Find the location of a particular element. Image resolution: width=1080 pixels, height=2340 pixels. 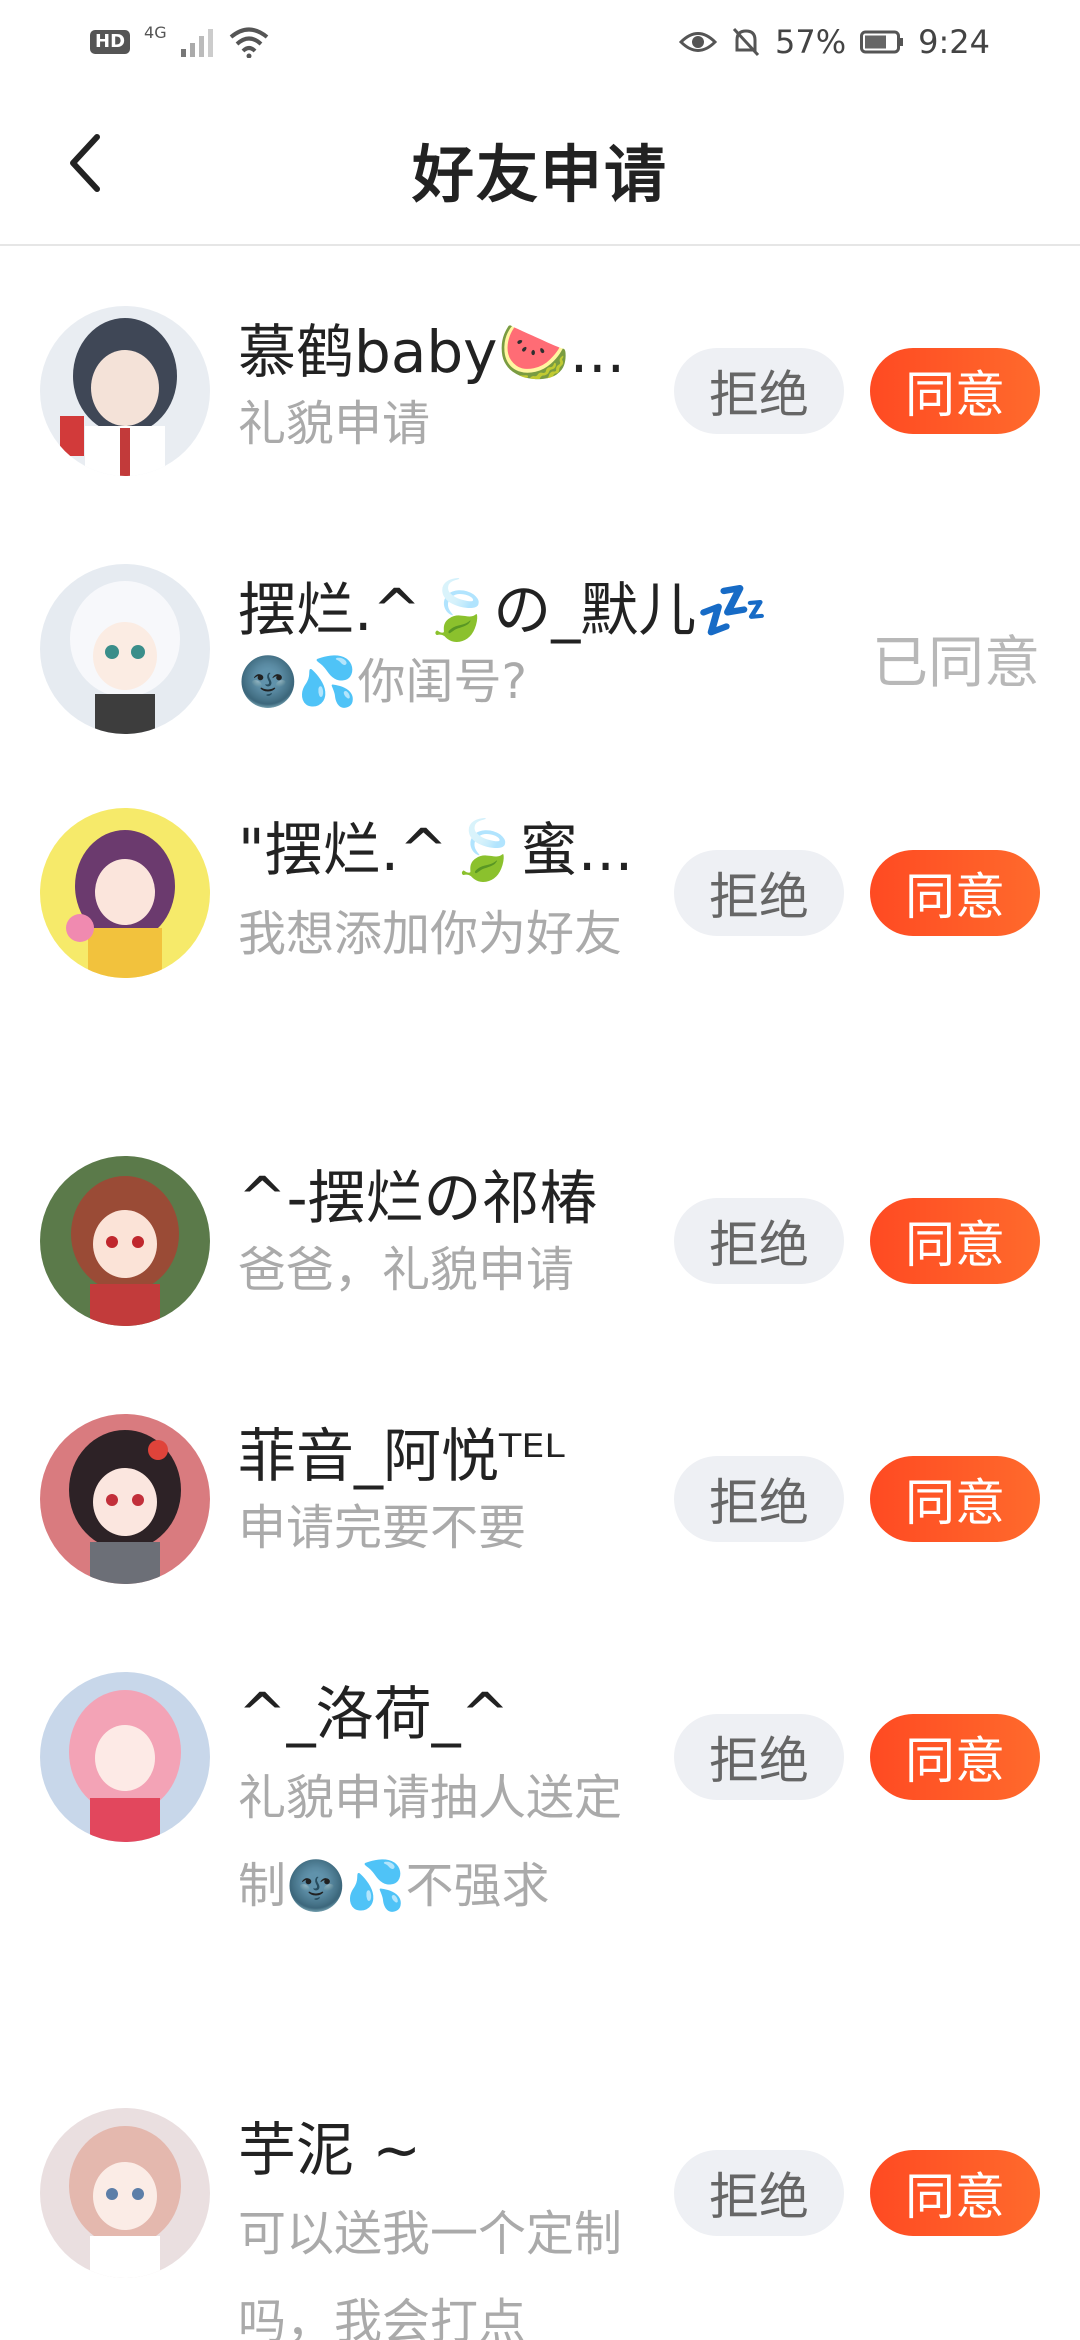

request-text: 菲音_阿悦ᵀᴱᴸ 申请完要不要 is located at coordinates (438, 1488).